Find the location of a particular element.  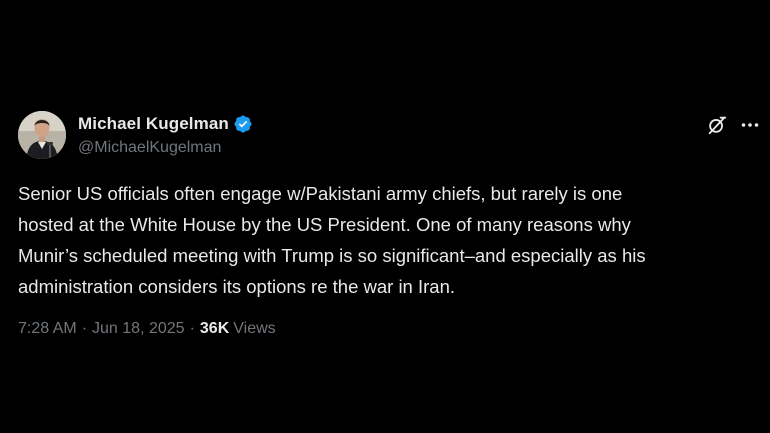

tweet-actions is located at coordinates (733, 125).